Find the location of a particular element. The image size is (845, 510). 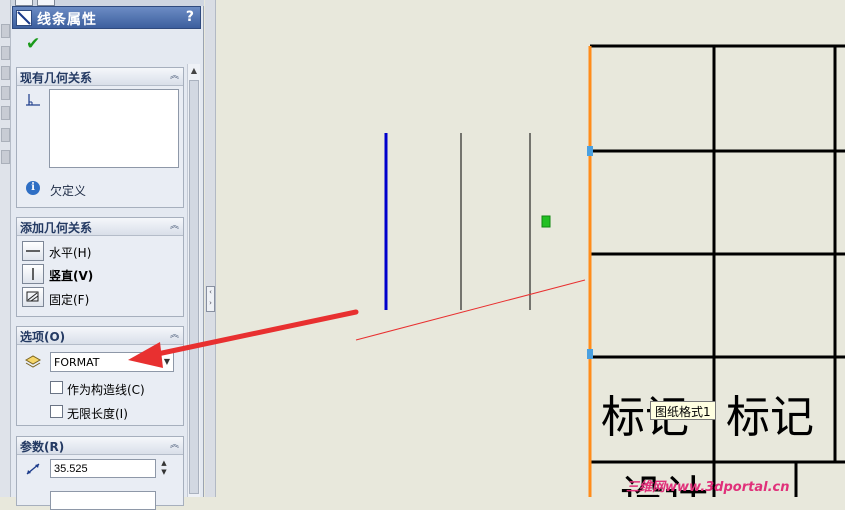

options-group: 选项(O) ︽ FORMAT ▼ 作为构造线(C) 无限长度(I) is located at coordinates (100, 376).